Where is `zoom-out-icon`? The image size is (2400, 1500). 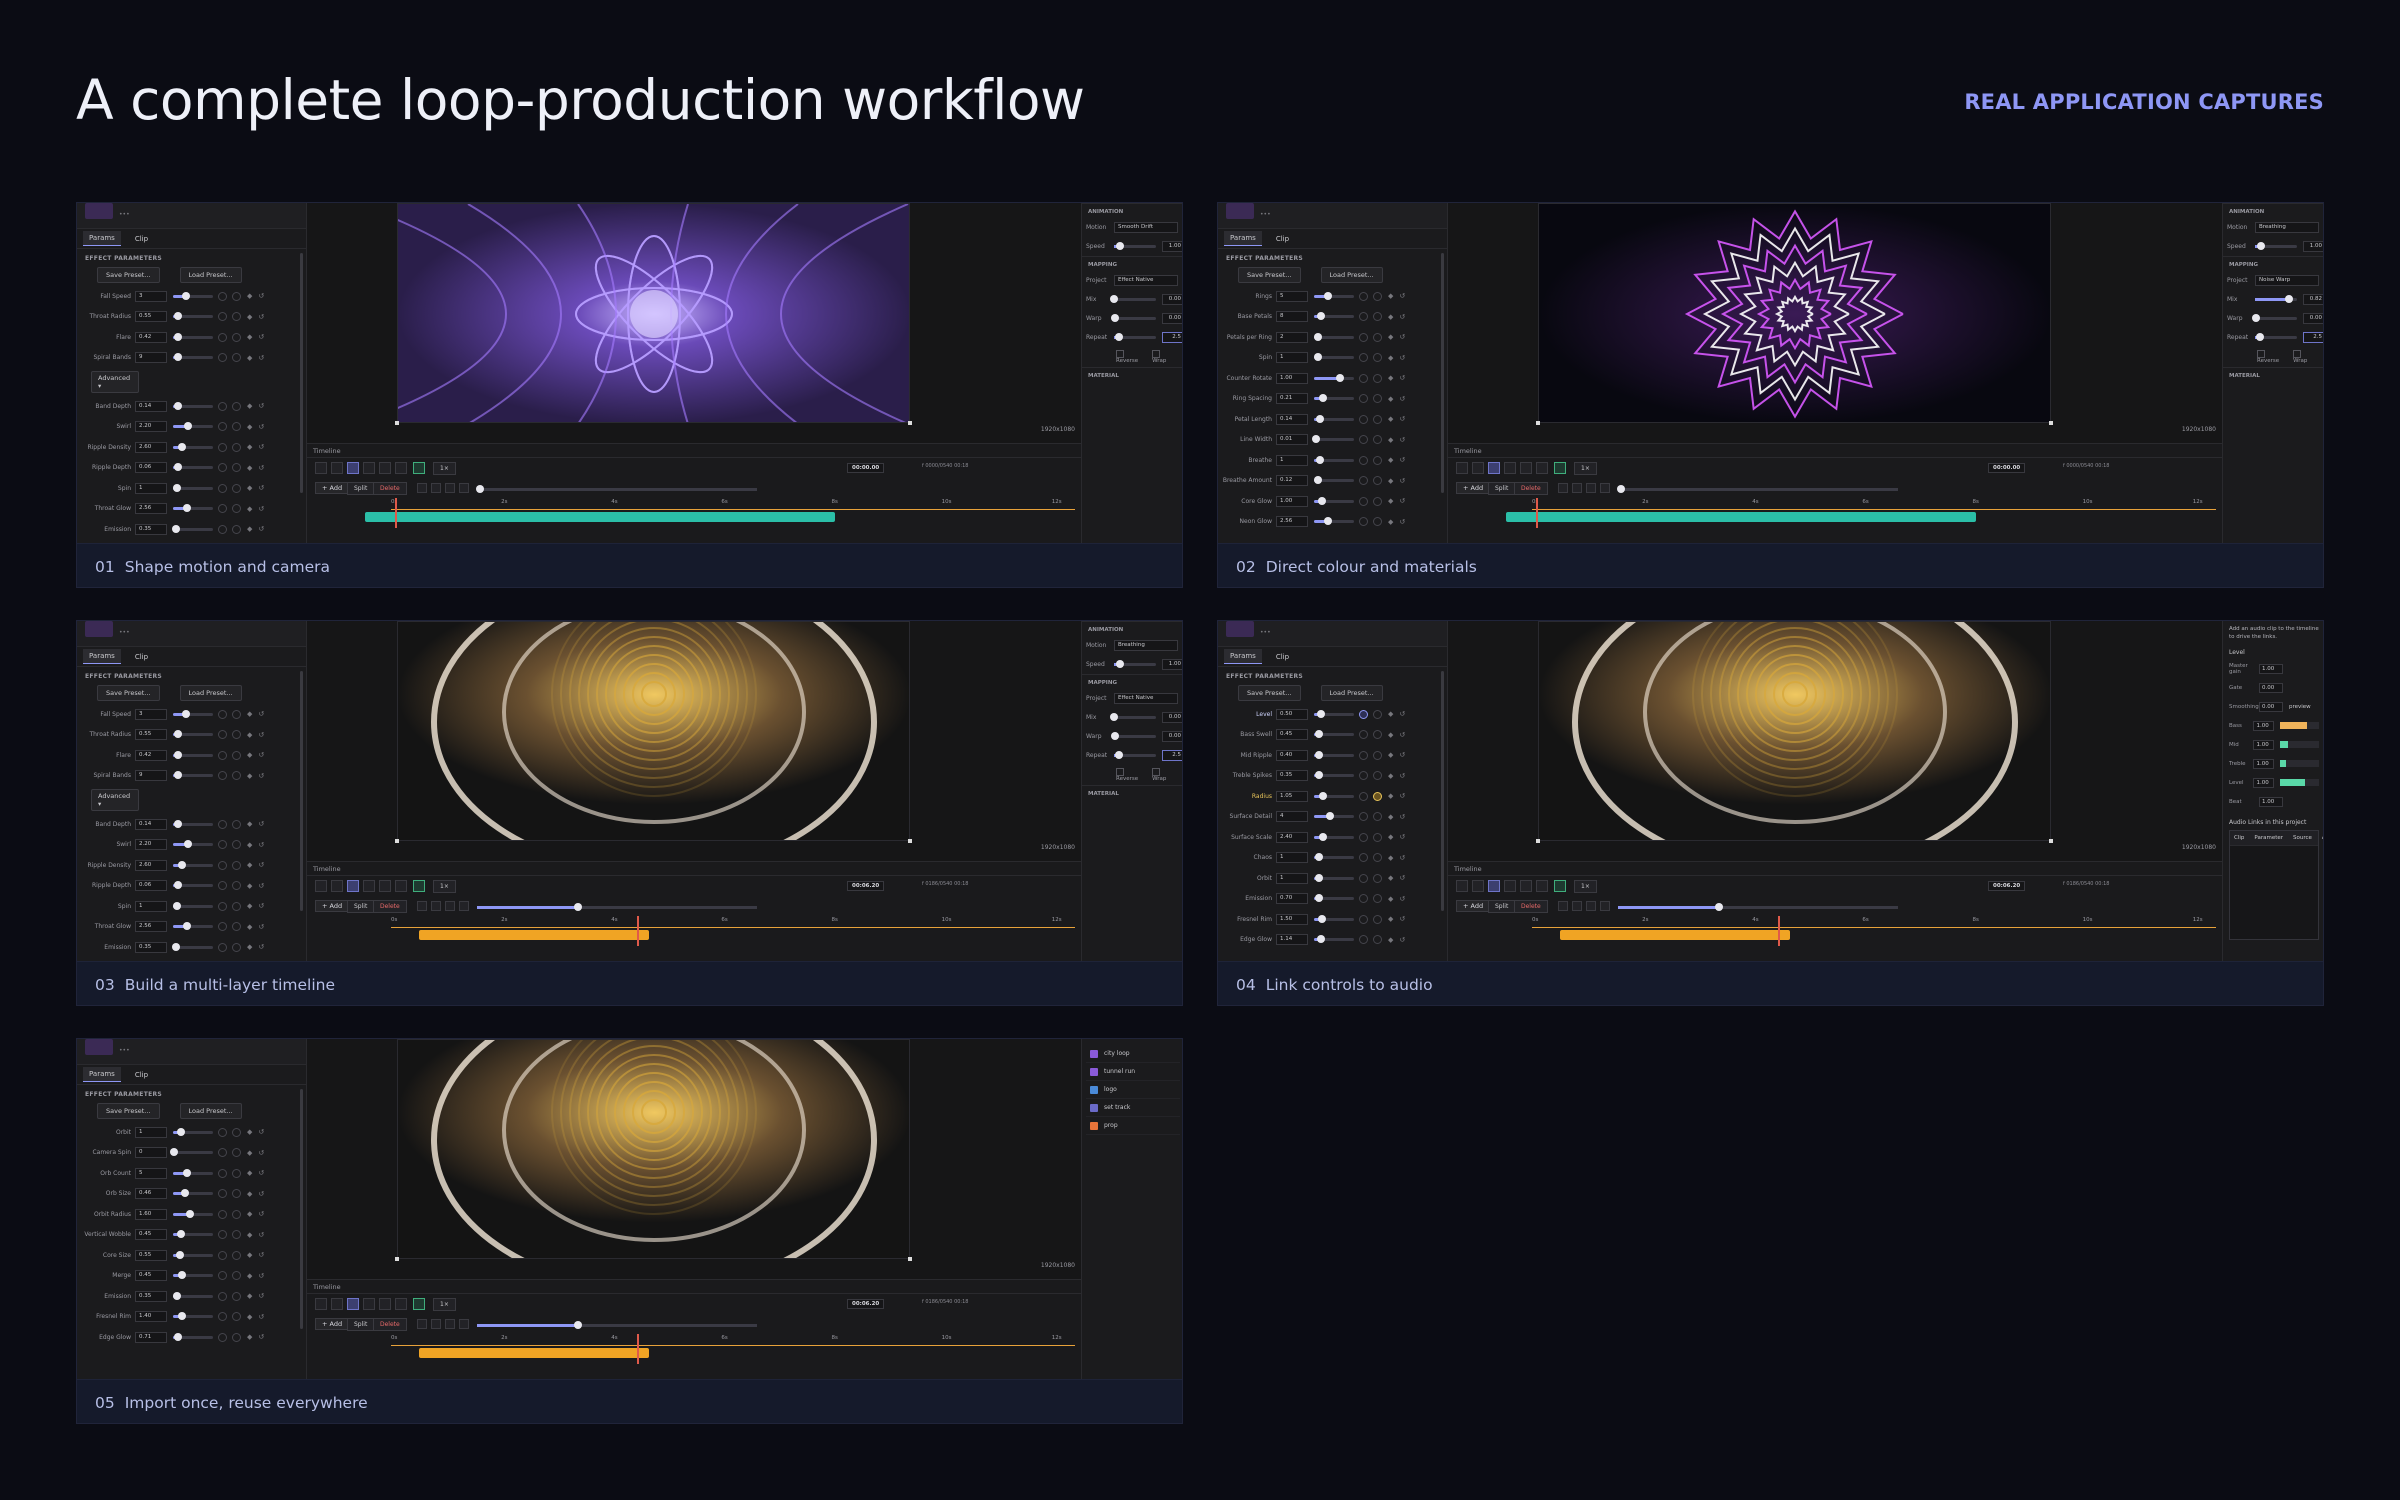 zoom-out-icon is located at coordinates (436, 1324).